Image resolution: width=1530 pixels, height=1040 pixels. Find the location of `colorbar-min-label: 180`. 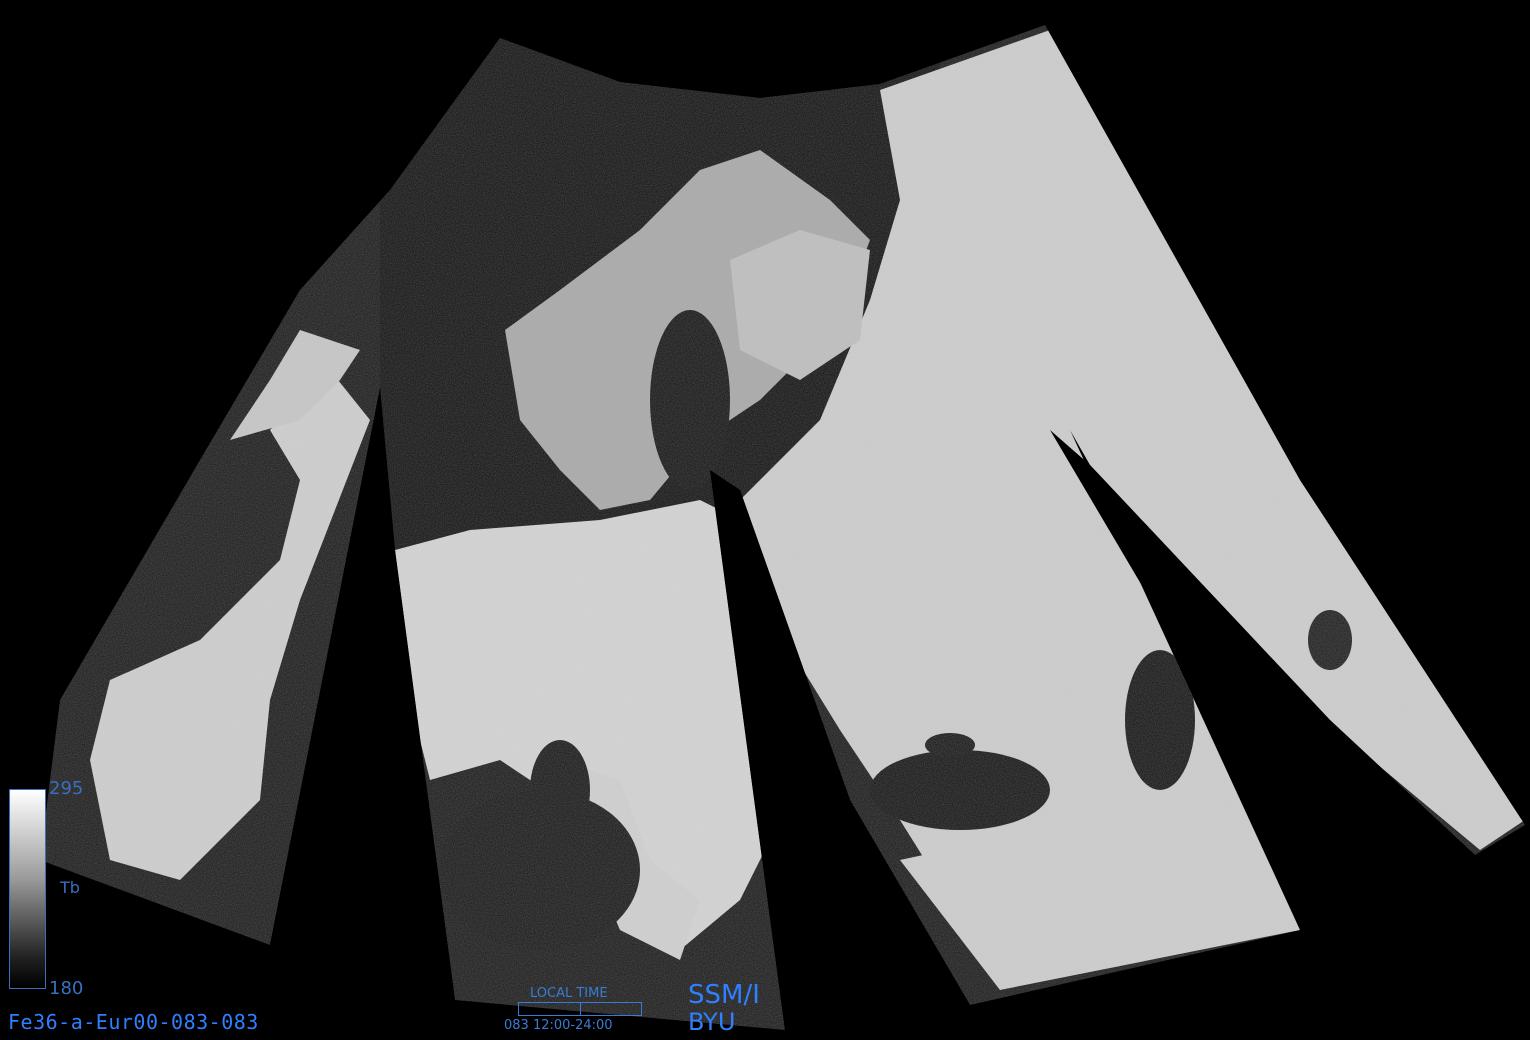

colorbar-min-label: 180 is located at coordinates (66, 988).